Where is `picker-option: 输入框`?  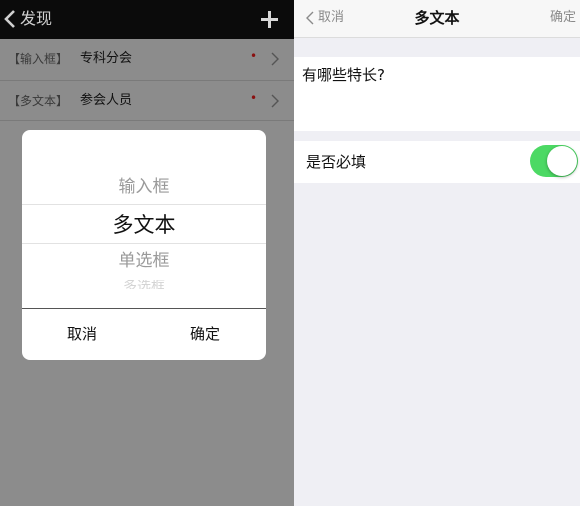 picker-option: 输入框 is located at coordinates (144, 187).